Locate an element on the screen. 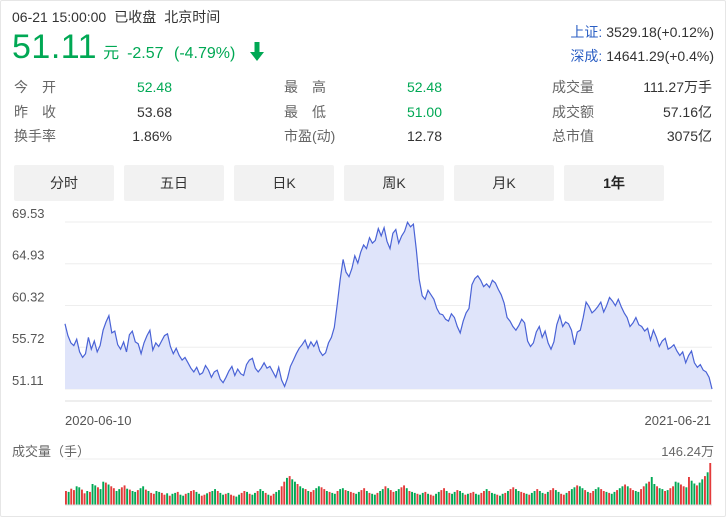 The image size is (726, 517). tab-monthly-k: 月K is located at coordinates (504, 183).